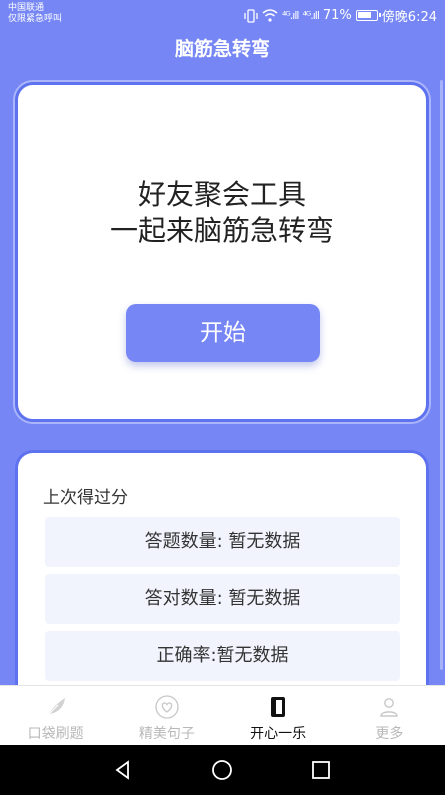 The width and height of the screenshot is (445, 795). What do you see at coordinates (321, 770) in the screenshot?
I see `recent-apps-icon` at bounding box center [321, 770].